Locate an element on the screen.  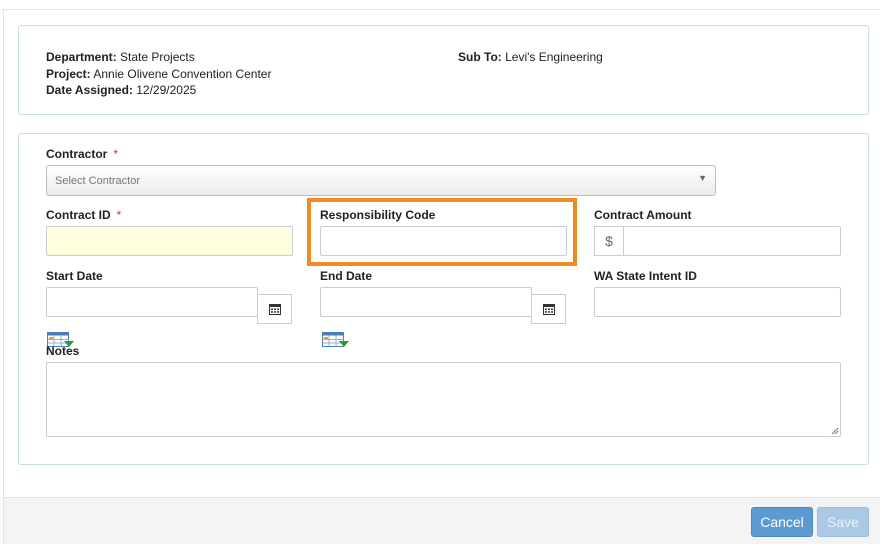
notes-textarea is located at coordinates (443, 399).